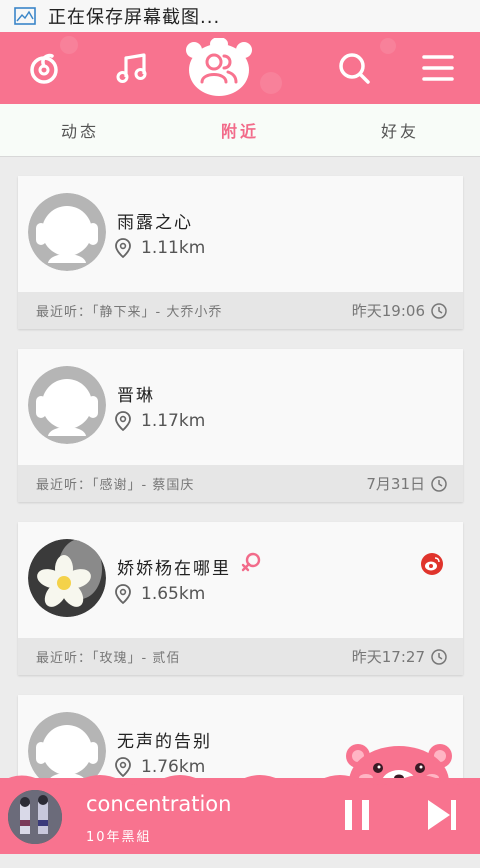 The width and height of the screenshot is (480, 868). I want to click on recent-song: 最近听：「感谢」- 蔡国庆, so click(115, 485).